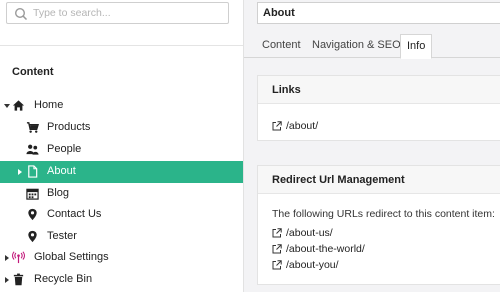 This screenshot has height=292, width=500. Describe the element at coordinates (32, 127) in the screenshot. I see `cart-icon` at that location.